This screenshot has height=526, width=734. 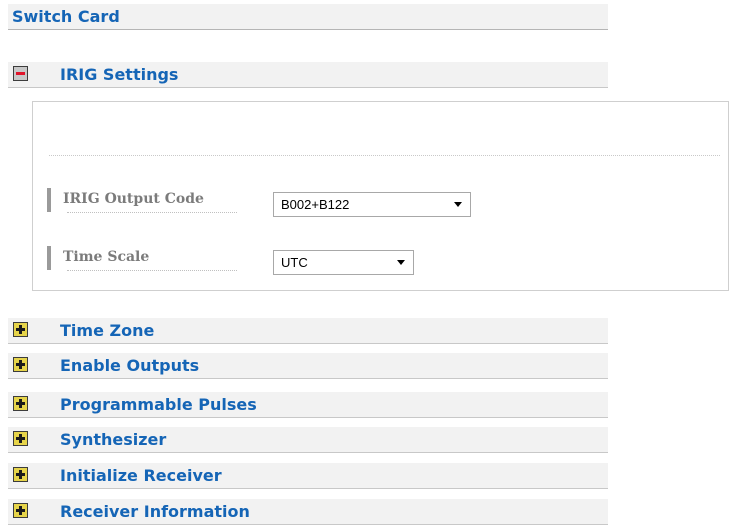 What do you see at coordinates (308, 440) in the screenshot?
I see `section-synthesizer: Synthesizer` at bounding box center [308, 440].